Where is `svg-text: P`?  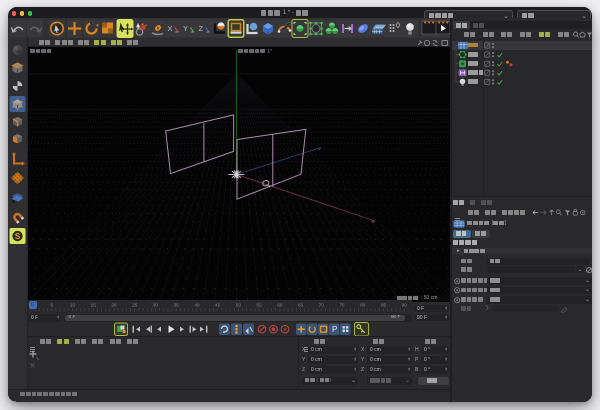
svg-text: P is located at coordinates (334, 329).